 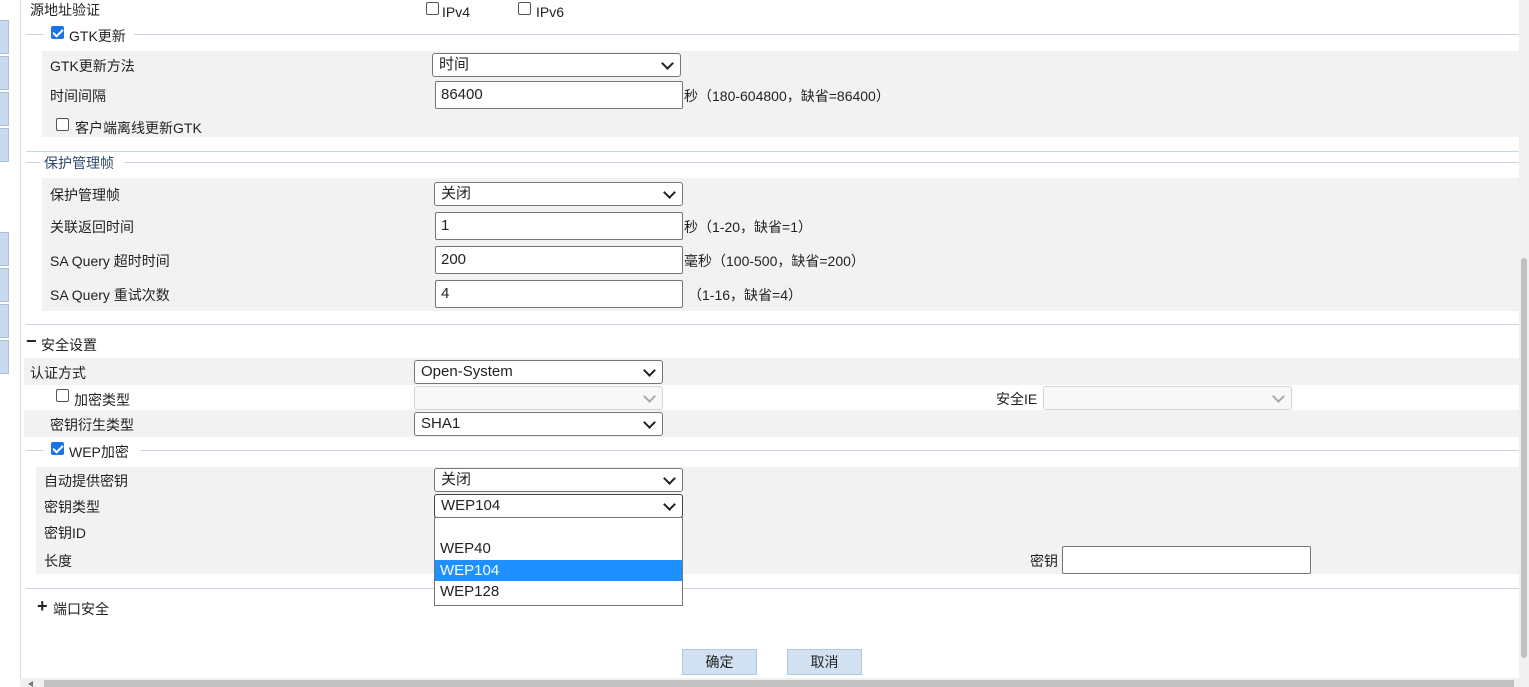 I want to click on key-derive-label: 密钥衍生类型, so click(x=92, y=425).